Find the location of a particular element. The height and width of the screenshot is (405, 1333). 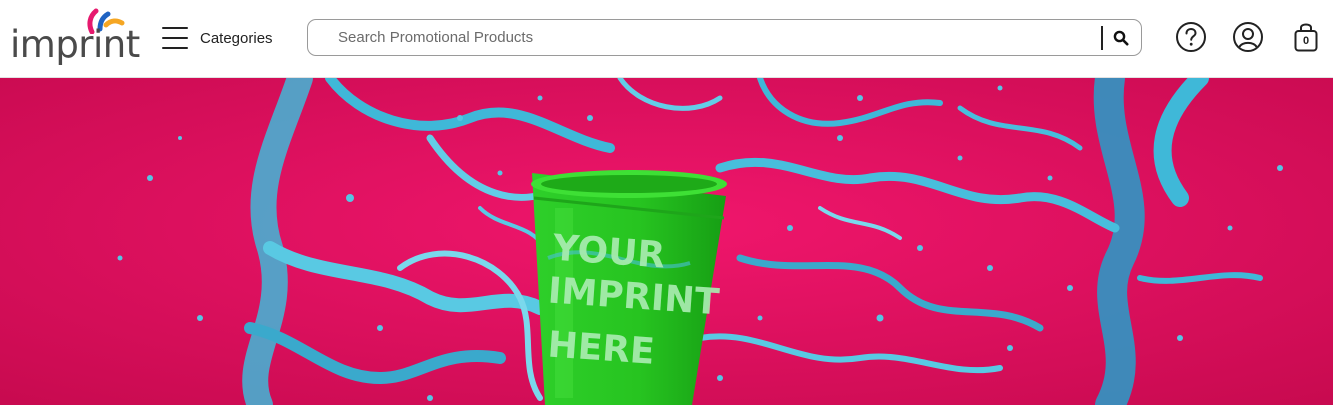

cup-text-line-1: YOUR is located at coordinates (608, 252).